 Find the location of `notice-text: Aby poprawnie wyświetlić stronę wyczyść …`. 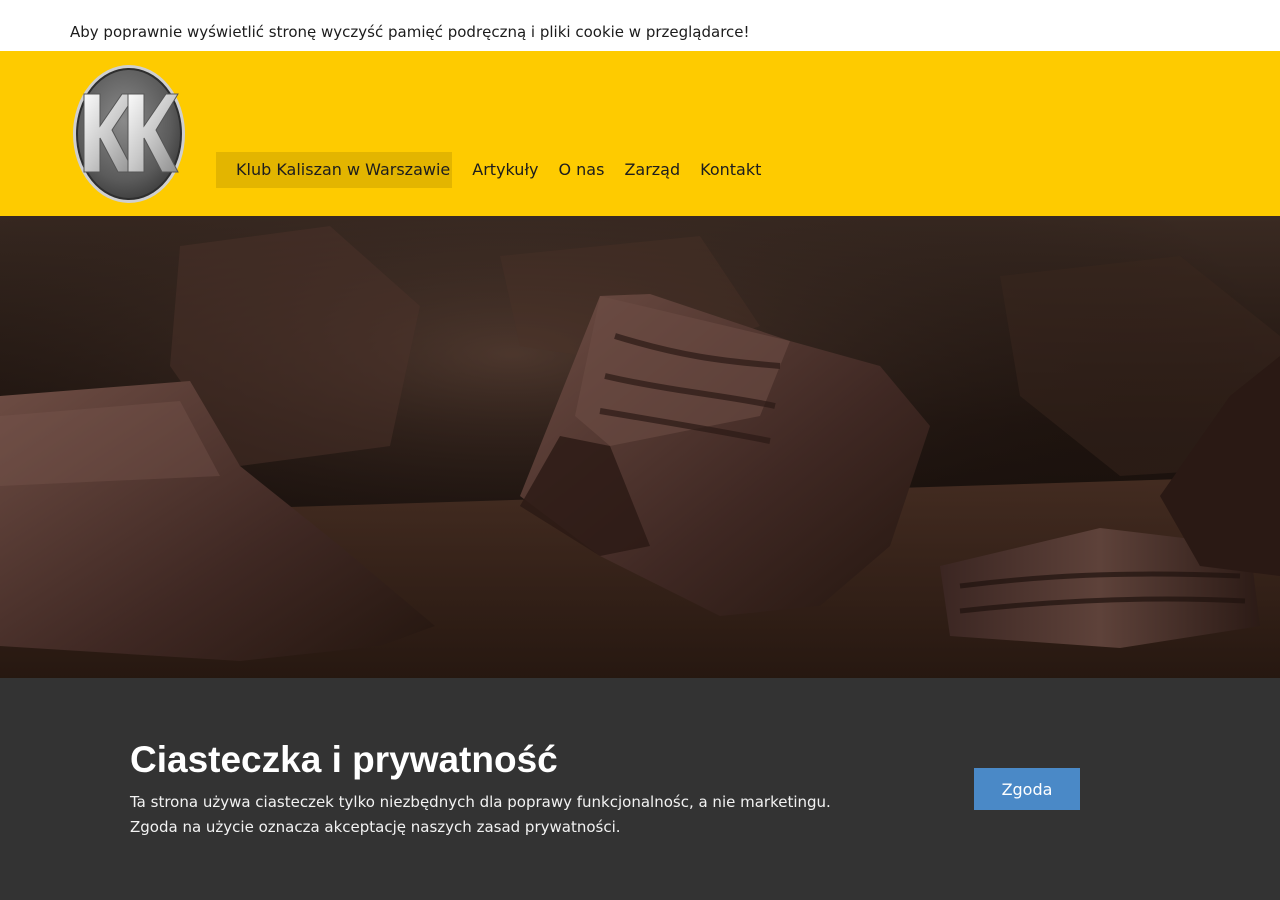

notice-text: Aby poprawnie wyświetlić stronę wyczyść … is located at coordinates (410, 32).